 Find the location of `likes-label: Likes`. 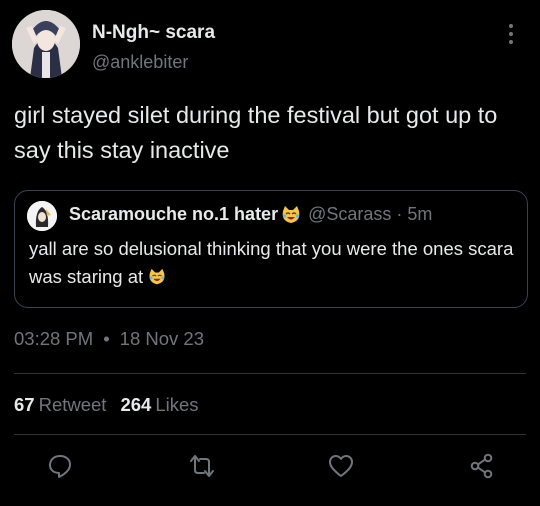

likes-label: Likes is located at coordinates (177, 404).